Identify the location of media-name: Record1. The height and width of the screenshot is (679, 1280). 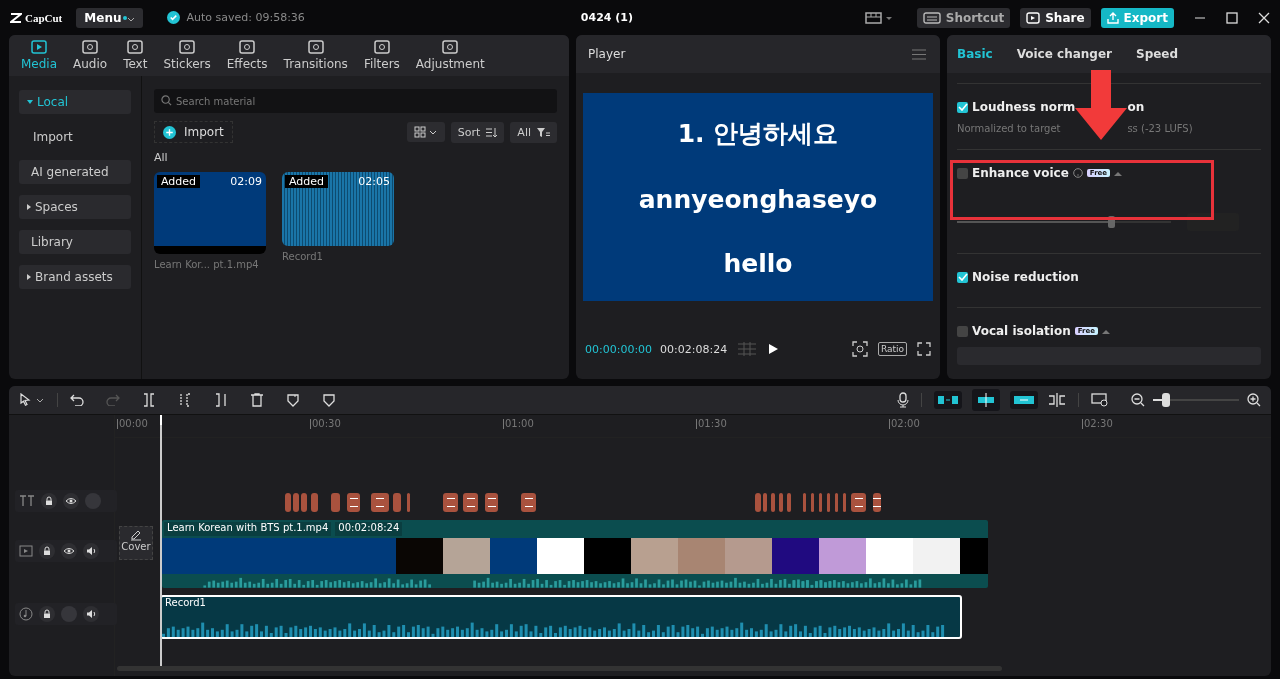
(303, 256).